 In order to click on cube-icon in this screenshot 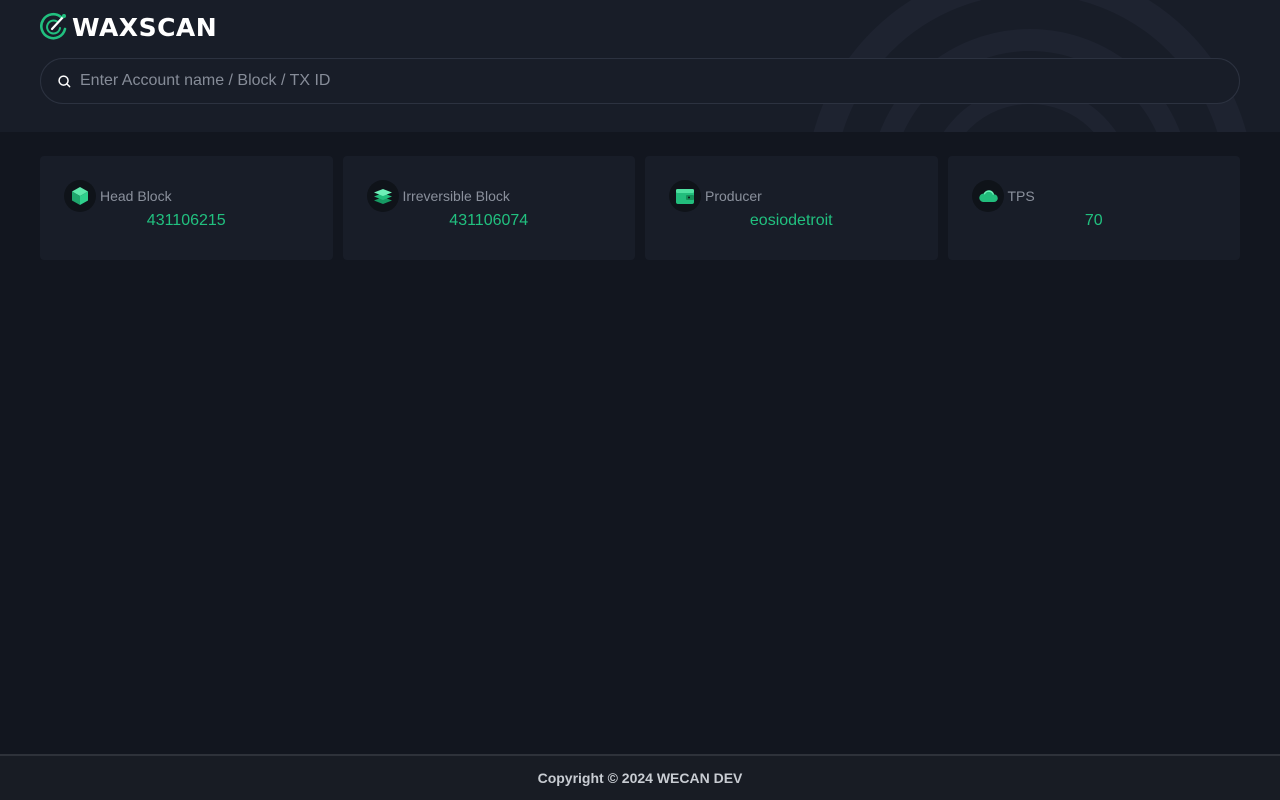, I will do `click(80, 196)`.